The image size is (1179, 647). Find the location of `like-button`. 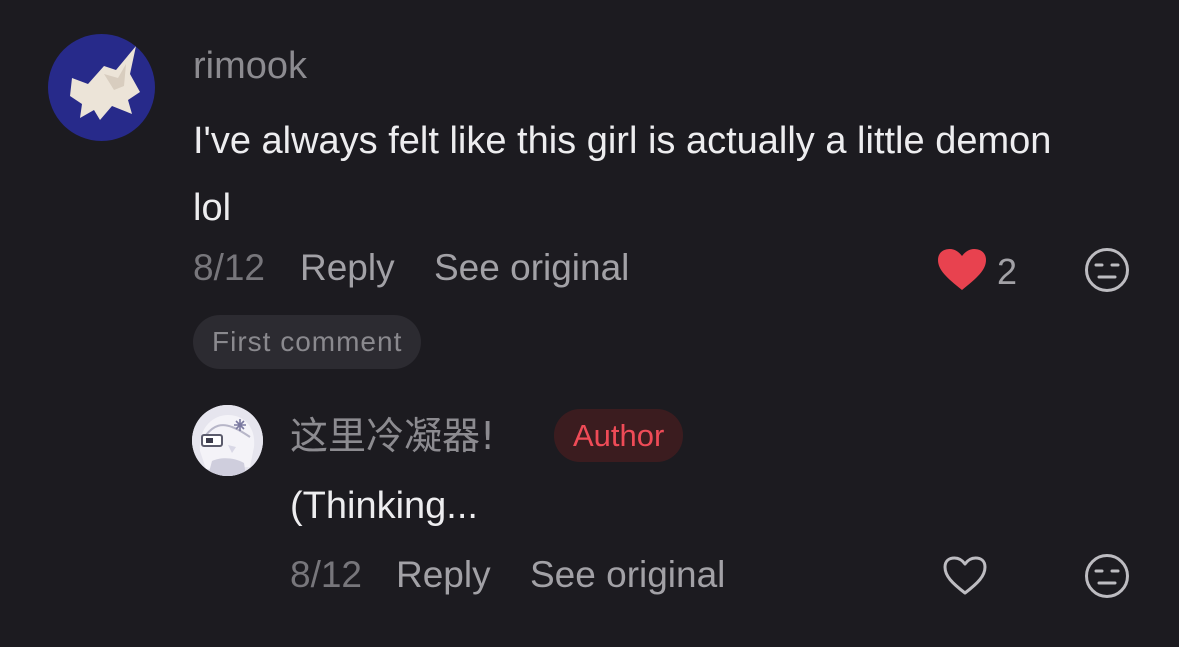

like-button is located at coordinates (962, 270).